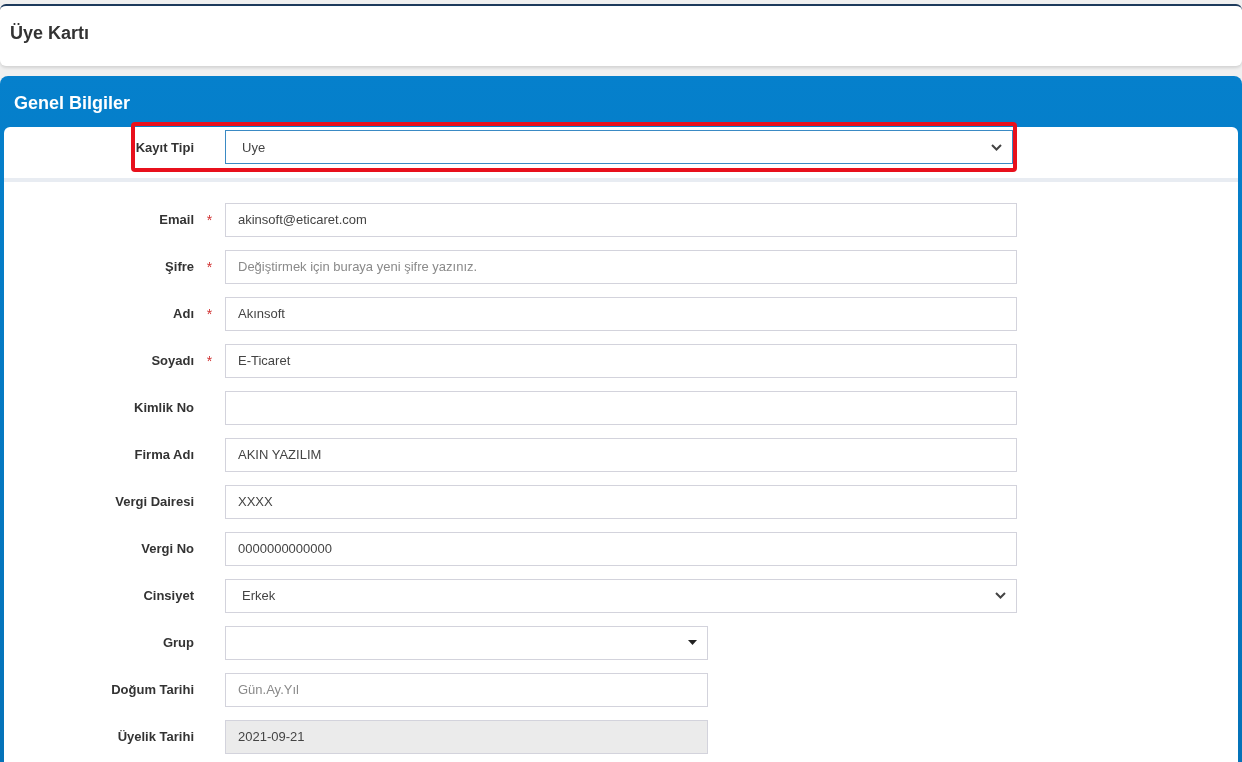  Describe the element at coordinates (621, 407) in the screenshot. I see `input-field` at that location.